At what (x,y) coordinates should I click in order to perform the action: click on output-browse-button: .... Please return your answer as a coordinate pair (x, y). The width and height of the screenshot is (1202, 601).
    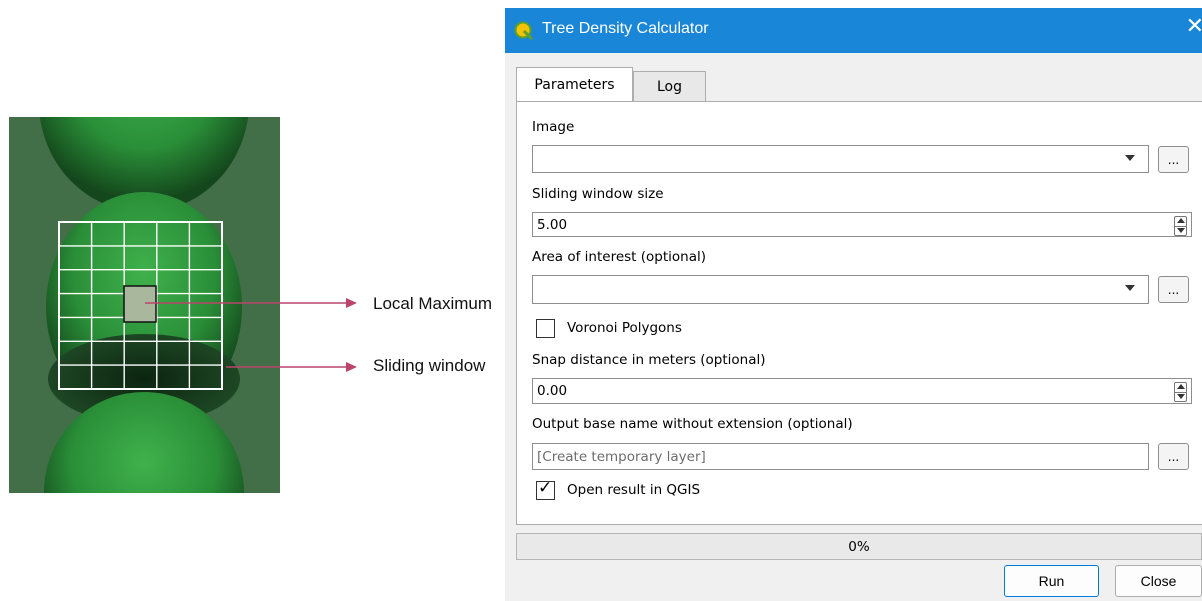
    Looking at the image, I should click on (1173, 456).